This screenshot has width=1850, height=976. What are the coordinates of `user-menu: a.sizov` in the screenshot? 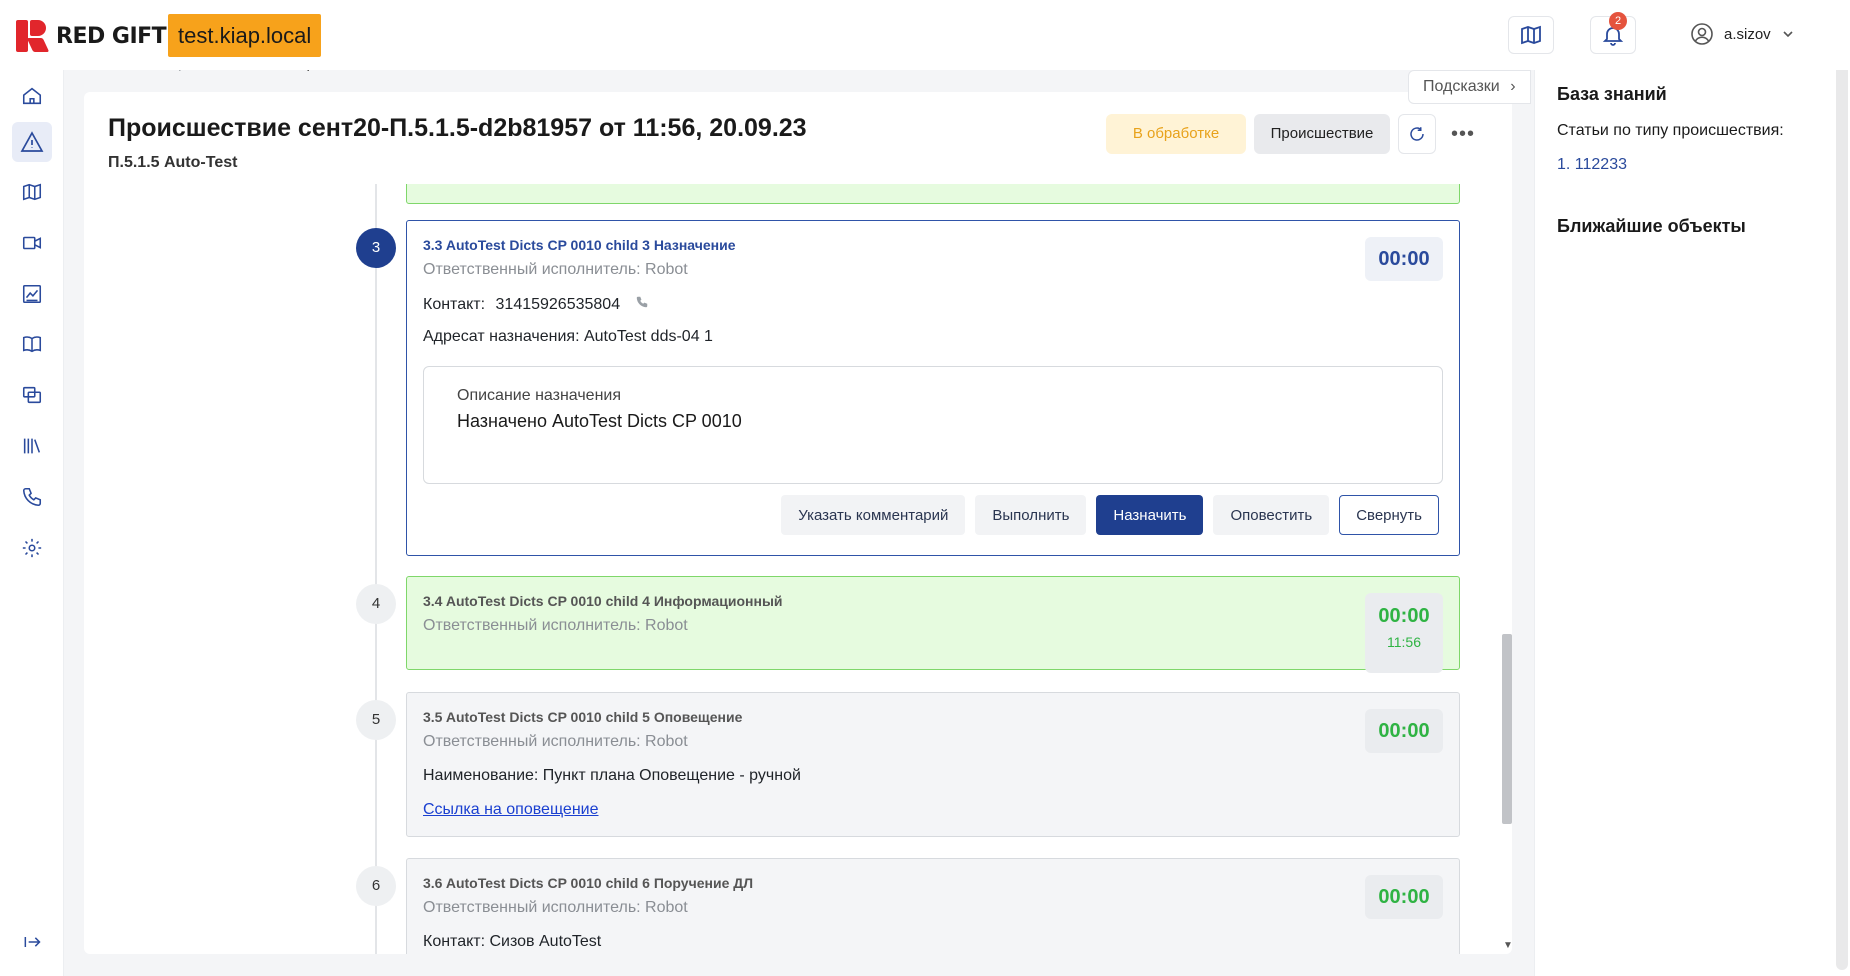 It's located at (1742, 34).